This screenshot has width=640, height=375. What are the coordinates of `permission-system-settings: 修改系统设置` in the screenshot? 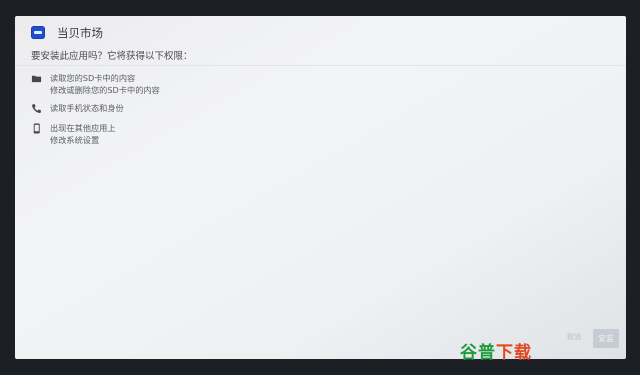 It's located at (75, 140).